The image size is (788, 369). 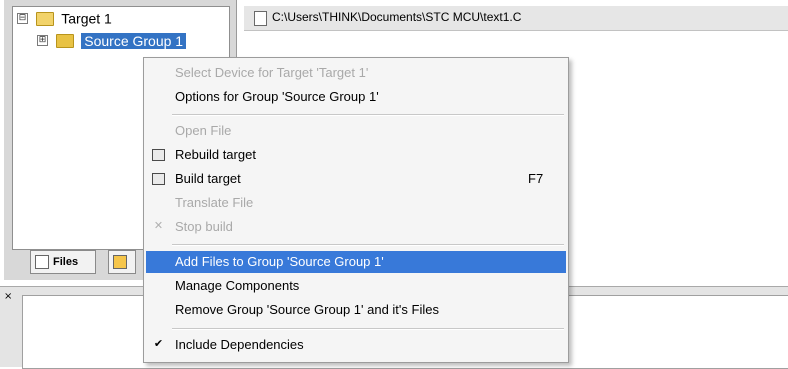 I want to click on books-tab-icon, so click(x=120, y=262).